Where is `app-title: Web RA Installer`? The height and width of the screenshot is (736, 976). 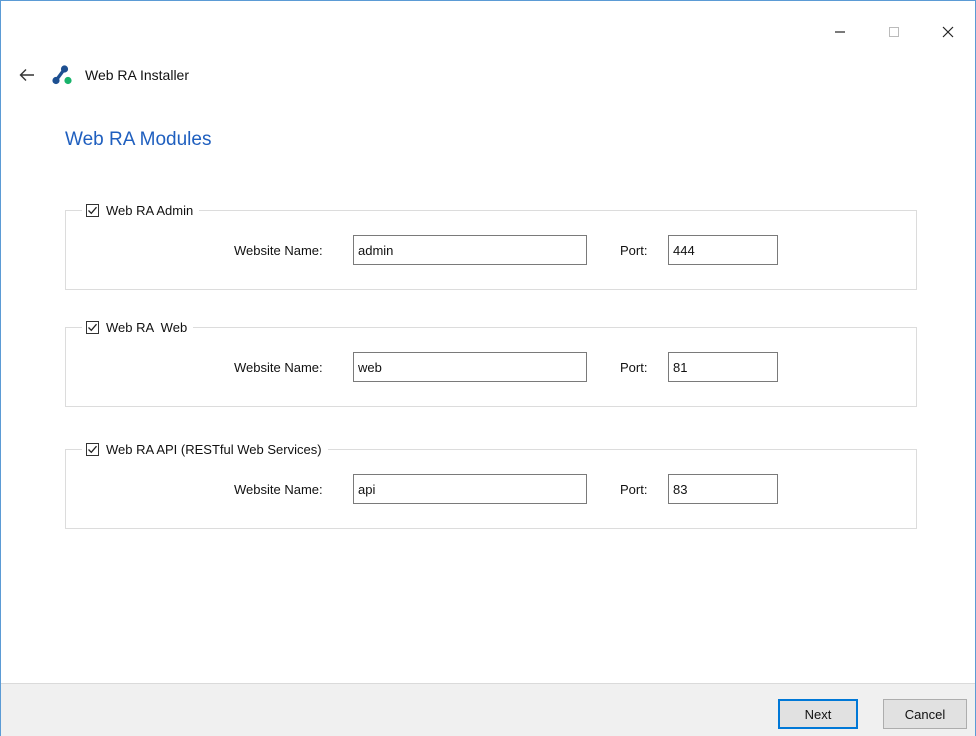
app-title: Web RA Installer is located at coordinates (137, 75).